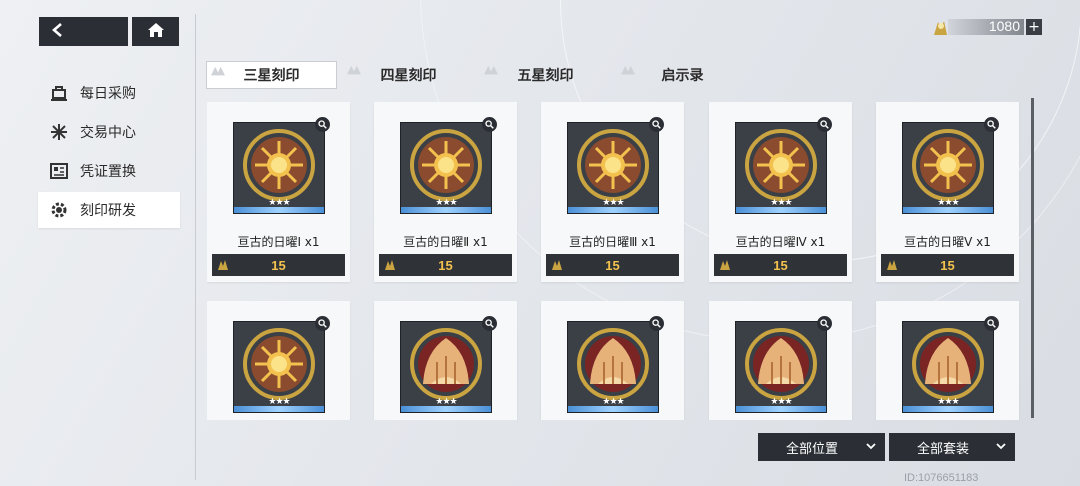 Image resolution: width=1080 pixels, height=486 pixels. Describe the element at coordinates (278, 242) in the screenshot. I see `item-name: 亘古的日曜Ⅰ x1` at that location.